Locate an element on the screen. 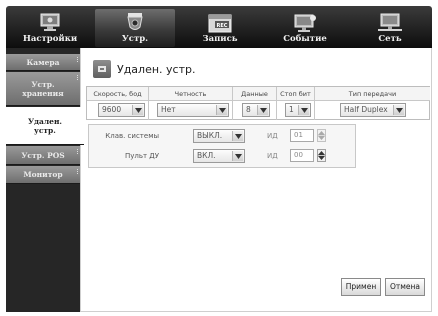 This screenshot has width=438, height=316. event-monitor-icon is located at coordinates (305, 23).